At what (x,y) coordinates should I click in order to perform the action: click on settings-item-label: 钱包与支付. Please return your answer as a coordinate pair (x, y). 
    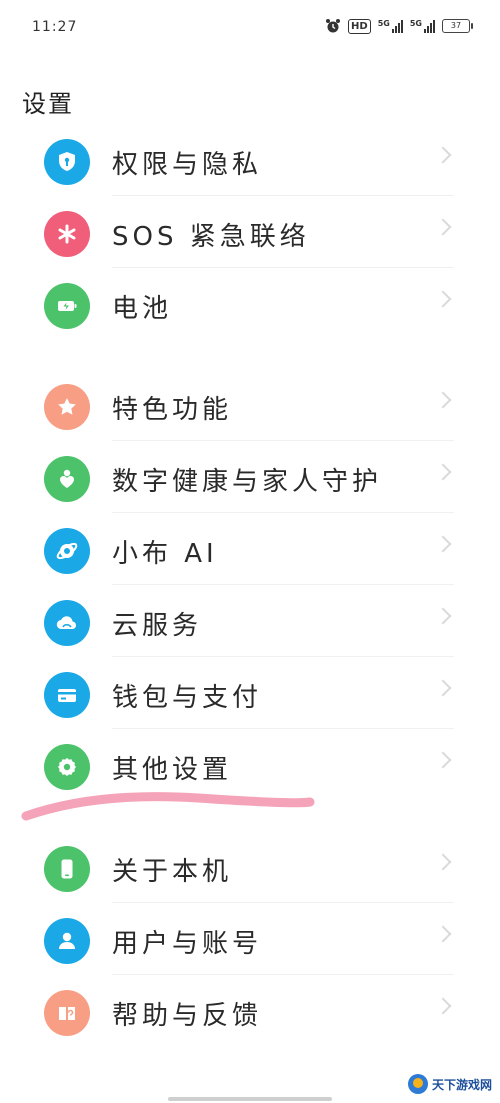
    Looking at the image, I should click on (187, 698).